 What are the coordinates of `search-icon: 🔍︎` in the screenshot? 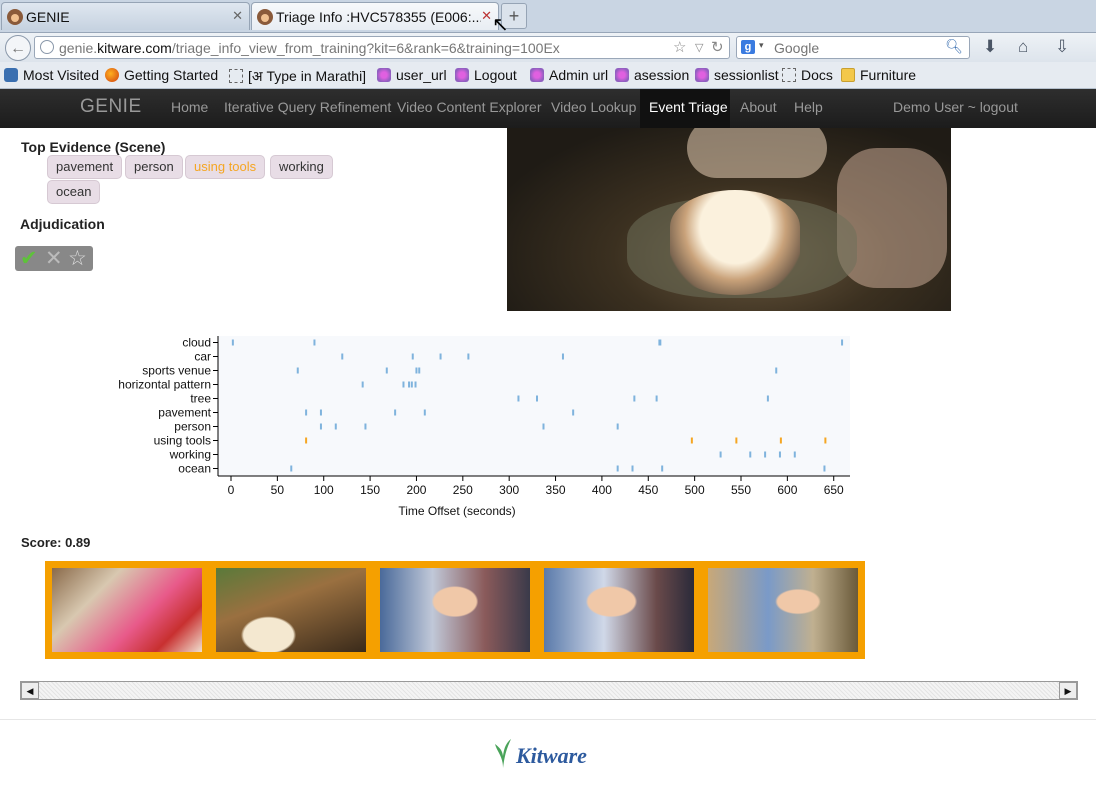 It's located at (954, 46).